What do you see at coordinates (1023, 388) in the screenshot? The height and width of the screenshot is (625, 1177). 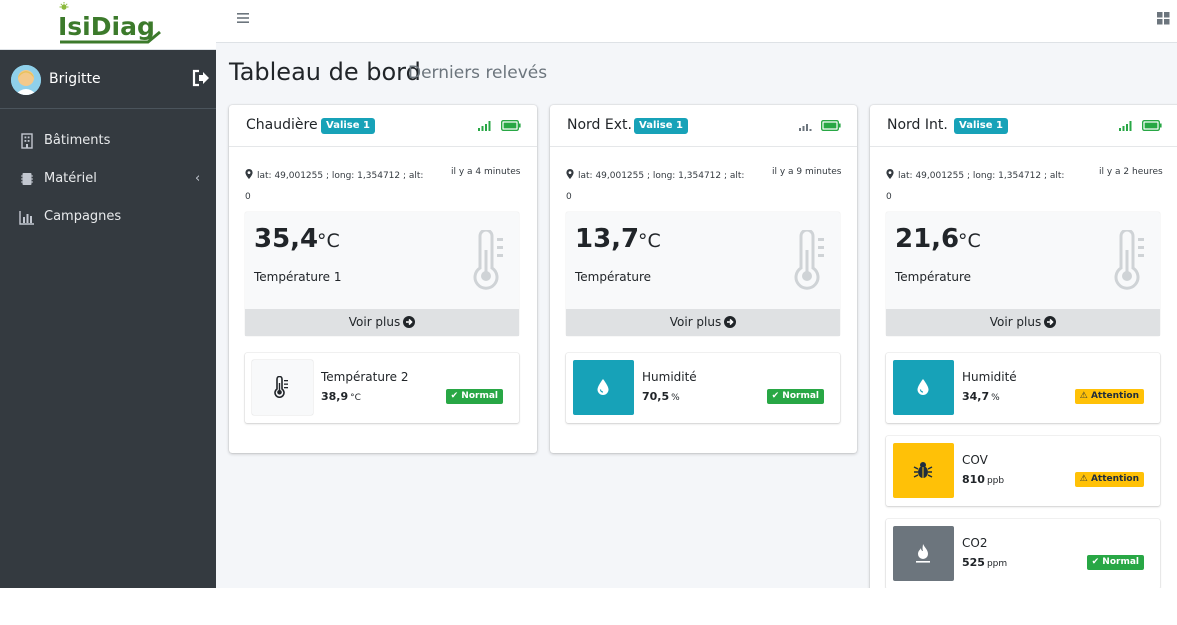 I see `sensor-item-humidite: Humidité 34,7% ⚠ Attention` at bounding box center [1023, 388].